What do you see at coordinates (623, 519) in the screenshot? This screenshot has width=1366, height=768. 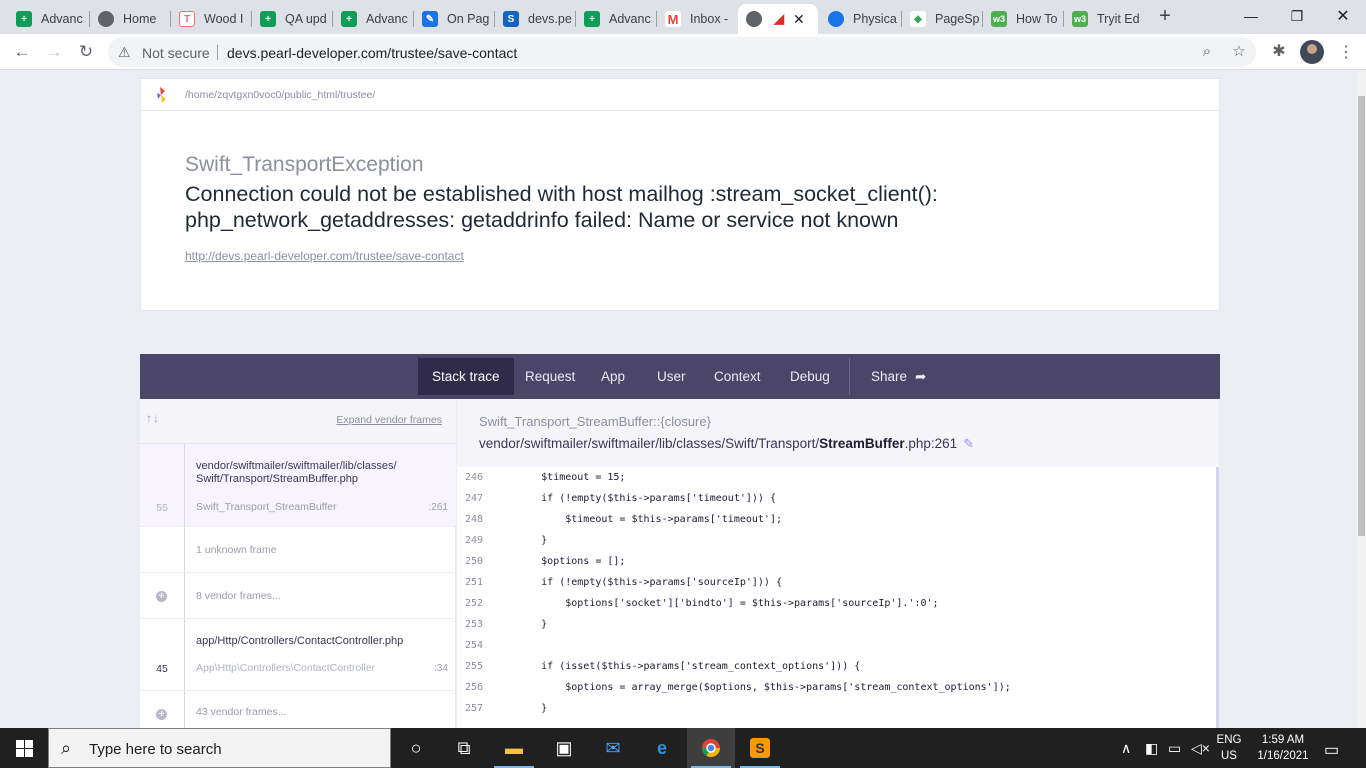 I see `code-line: 248 $timeout = $this->params['timeout'];` at bounding box center [623, 519].